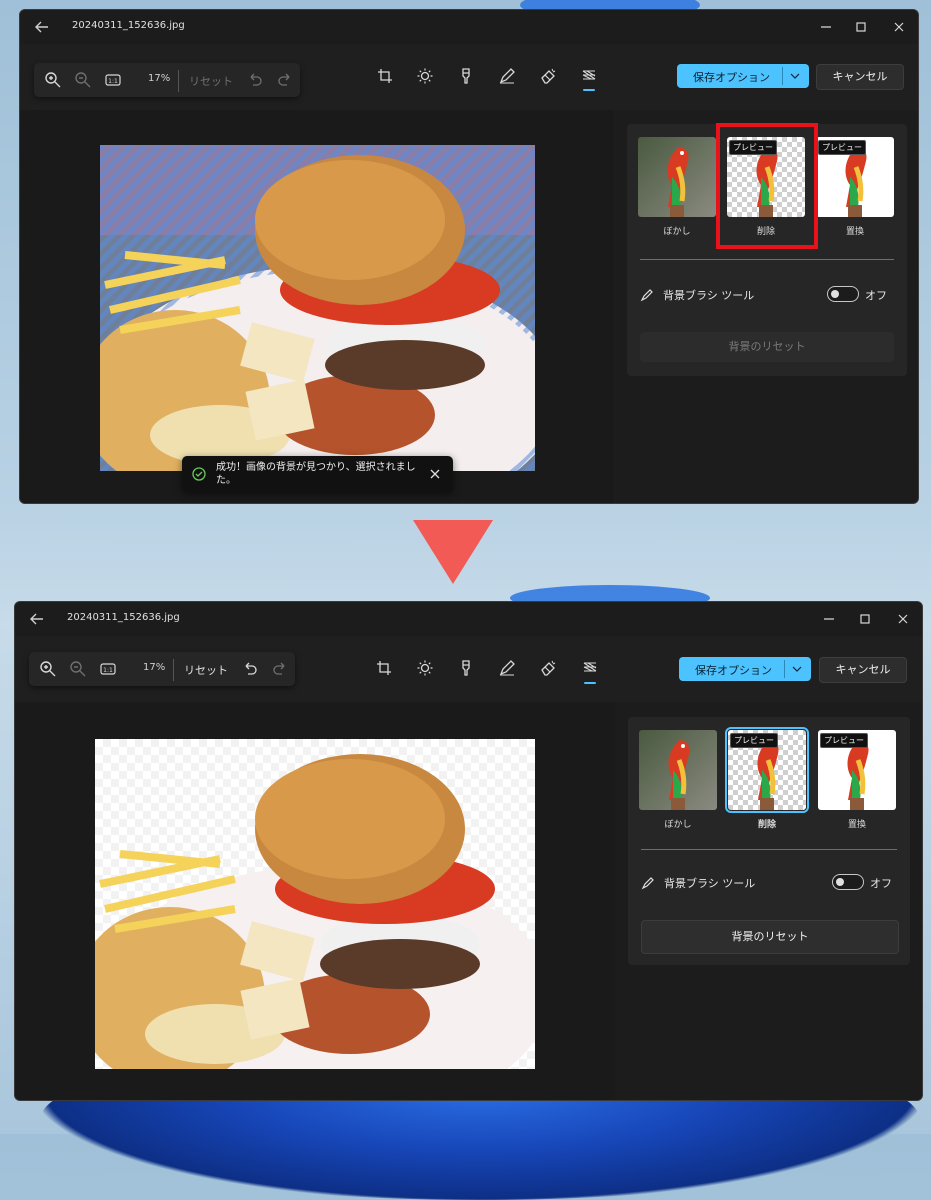  I want to click on remove-preview-tag: プレビュー, so click(754, 740).